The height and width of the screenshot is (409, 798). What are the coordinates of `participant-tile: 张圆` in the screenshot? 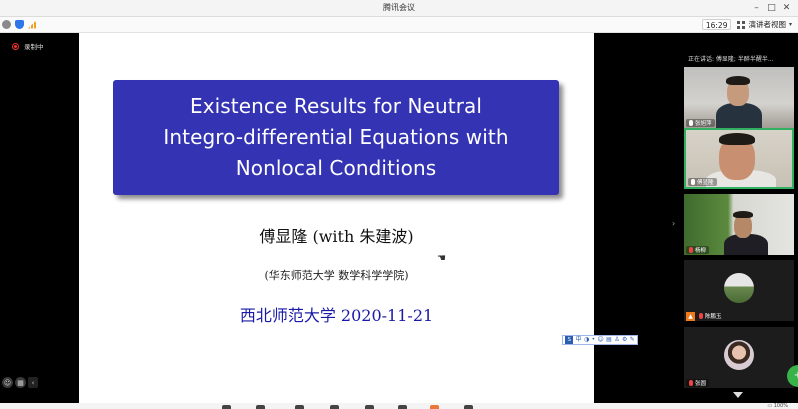 It's located at (739, 357).